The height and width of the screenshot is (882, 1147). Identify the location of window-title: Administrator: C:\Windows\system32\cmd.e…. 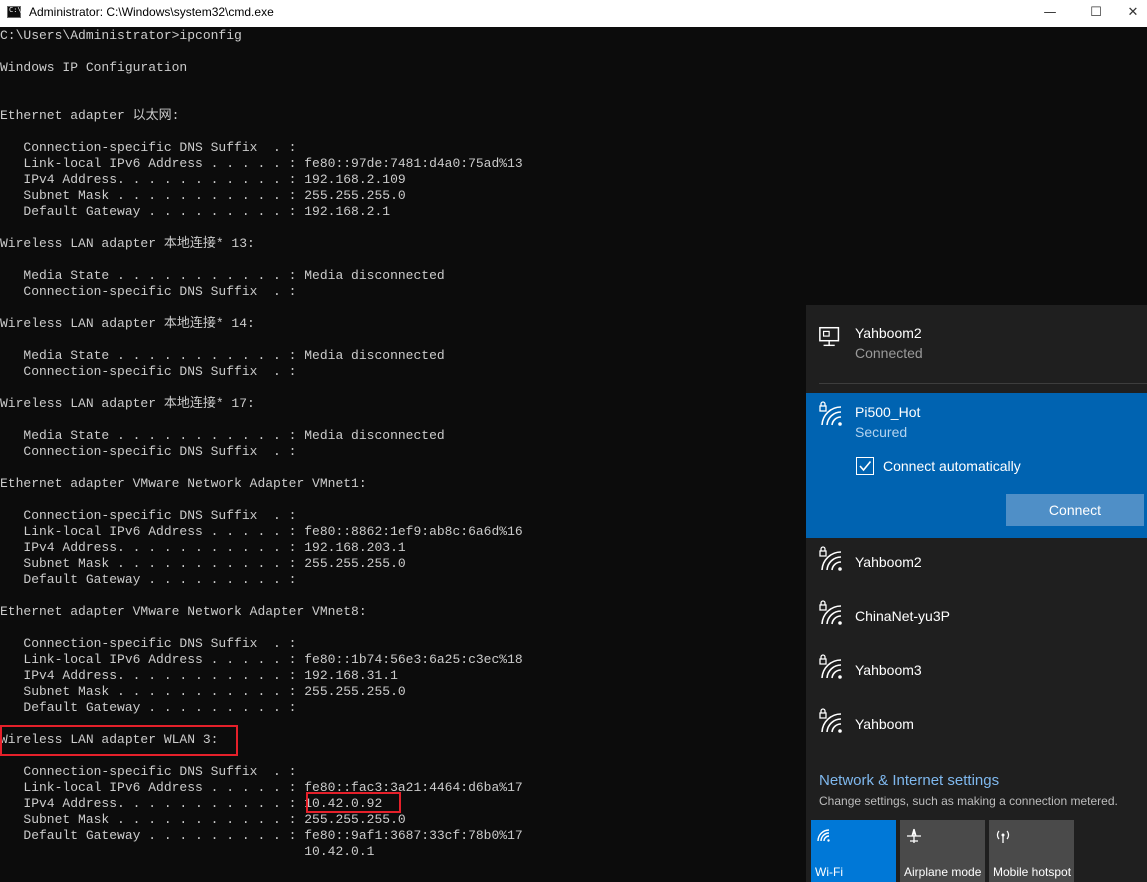
(151, 12).